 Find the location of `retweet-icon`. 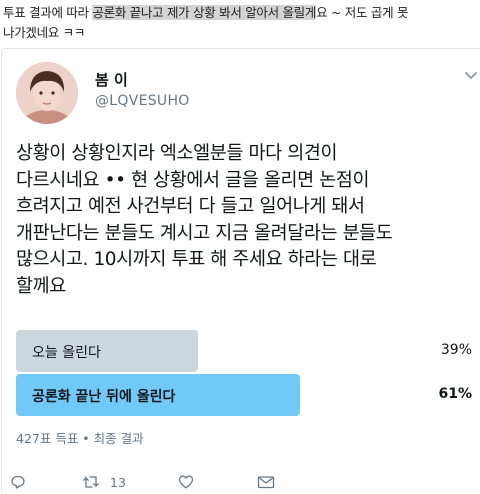

retweet-icon is located at coordinates (91, 482).